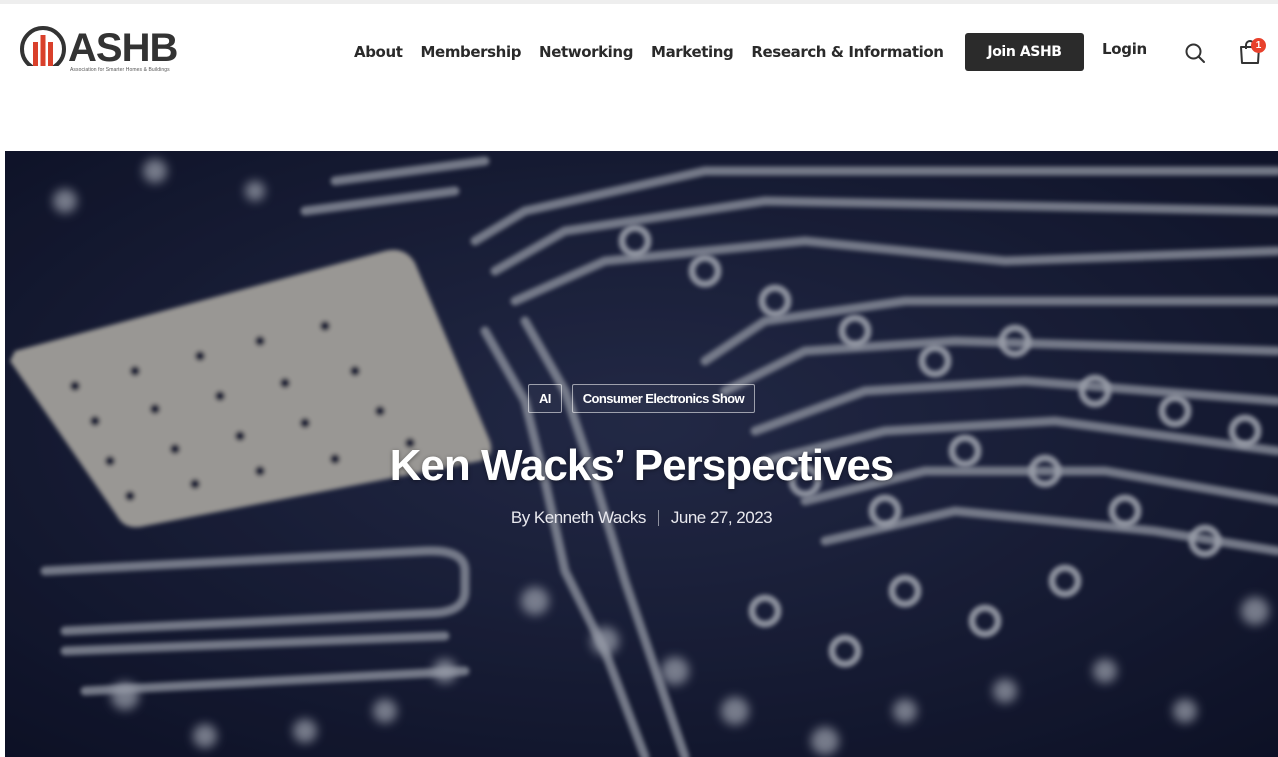  I want to click on search-icon, so click(1195, 53).